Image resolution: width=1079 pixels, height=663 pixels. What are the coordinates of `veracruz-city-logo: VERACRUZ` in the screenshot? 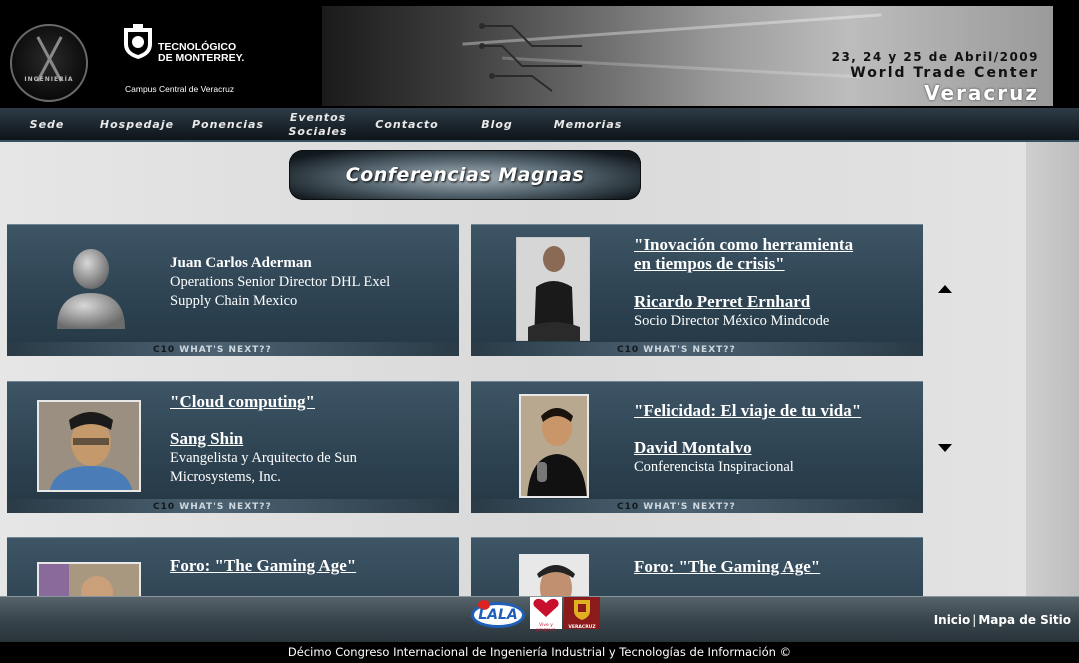 It's located at (582, 613).